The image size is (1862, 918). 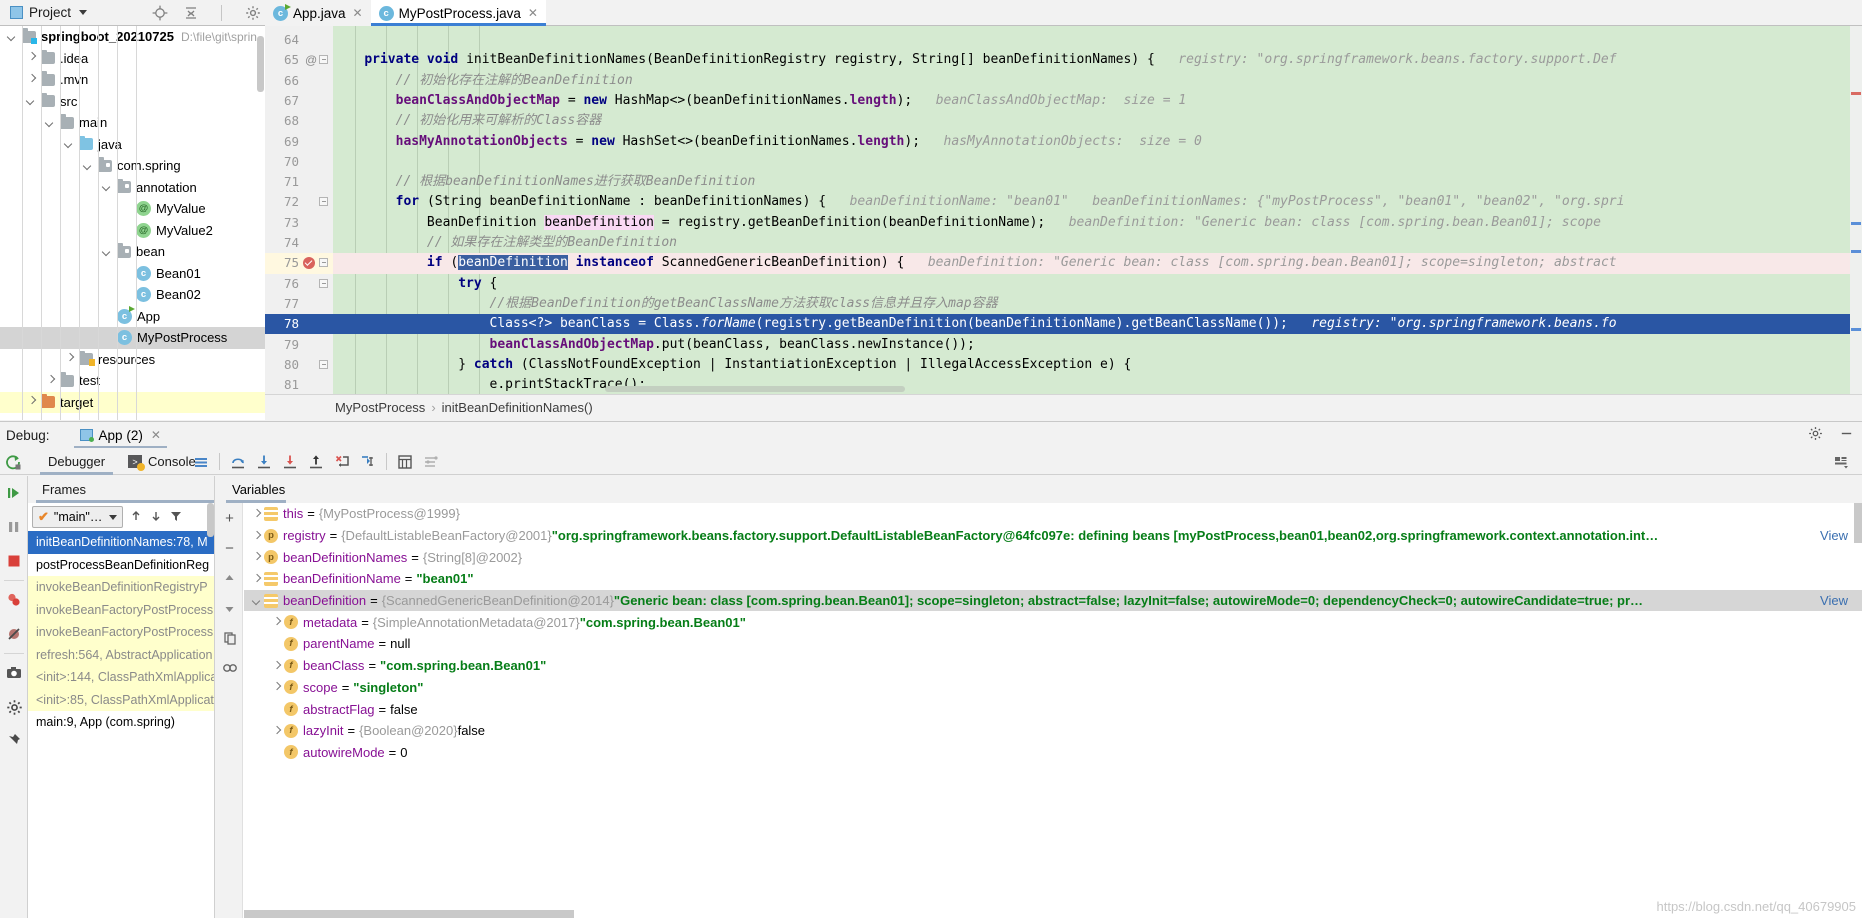 I want to click on variable-row: f abstractFlag = false, so click(x=1053, y=709).